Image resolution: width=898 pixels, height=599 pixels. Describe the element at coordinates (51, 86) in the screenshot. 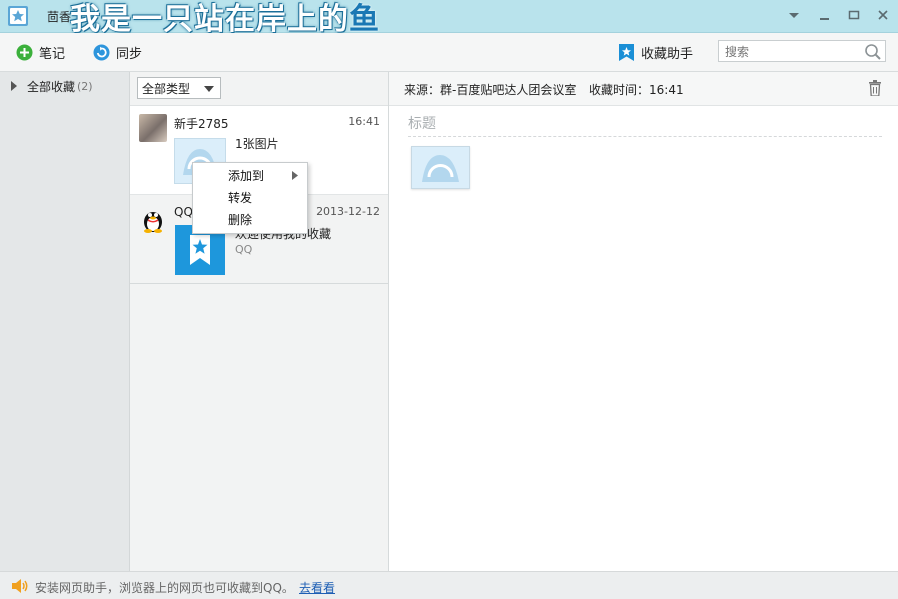

I see `sidebar-item-label: 全部收藏` at that location.